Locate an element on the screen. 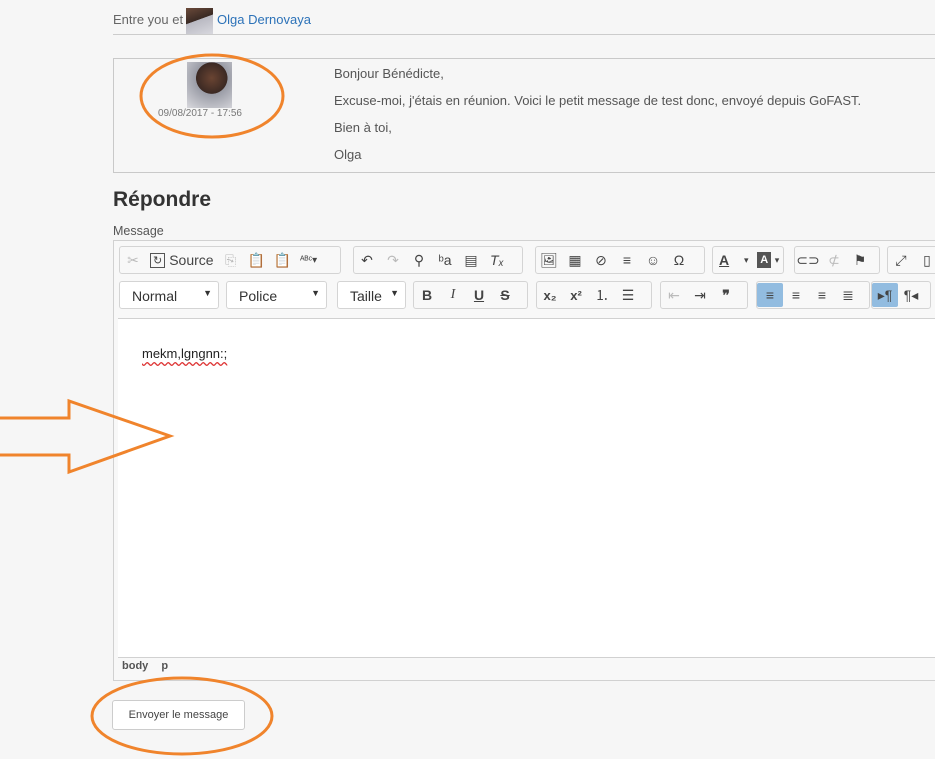 This screenshot has height=759, width=935. outdent-icon: ⇤ is located at coordinates (674, 295).